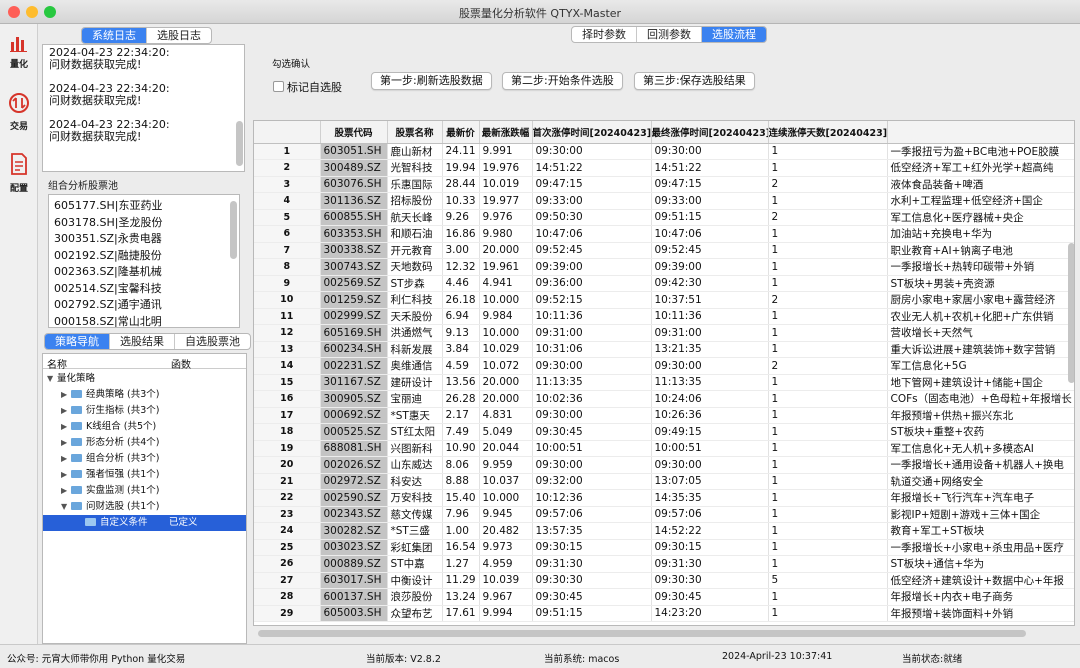 This screenshot has height=668, width=1080. What do you see at coordinates (354, 597) in the screenshot?
I see `table-cell: 600137.SH` at bounding box center [354, 597].